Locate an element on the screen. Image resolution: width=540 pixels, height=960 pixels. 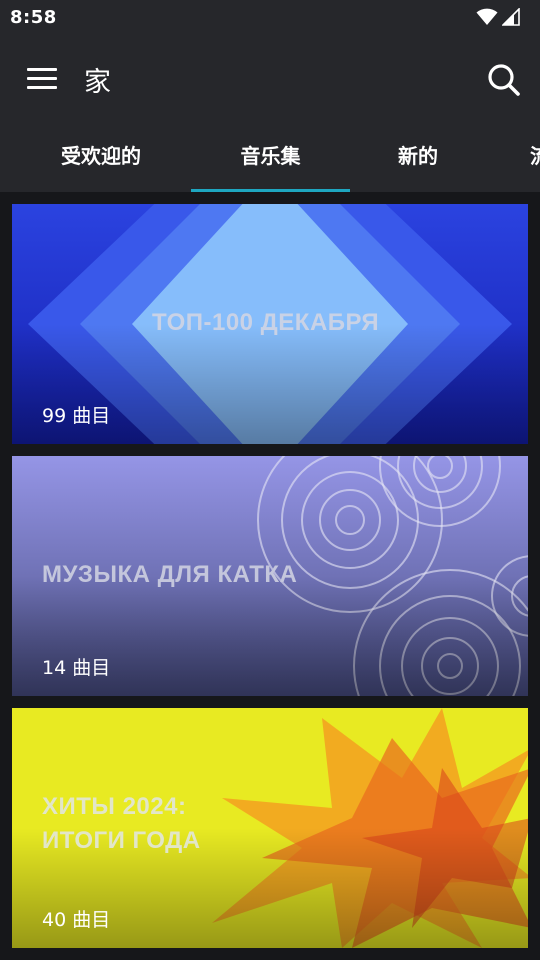
menu-button is located at coordinates (42, 78).